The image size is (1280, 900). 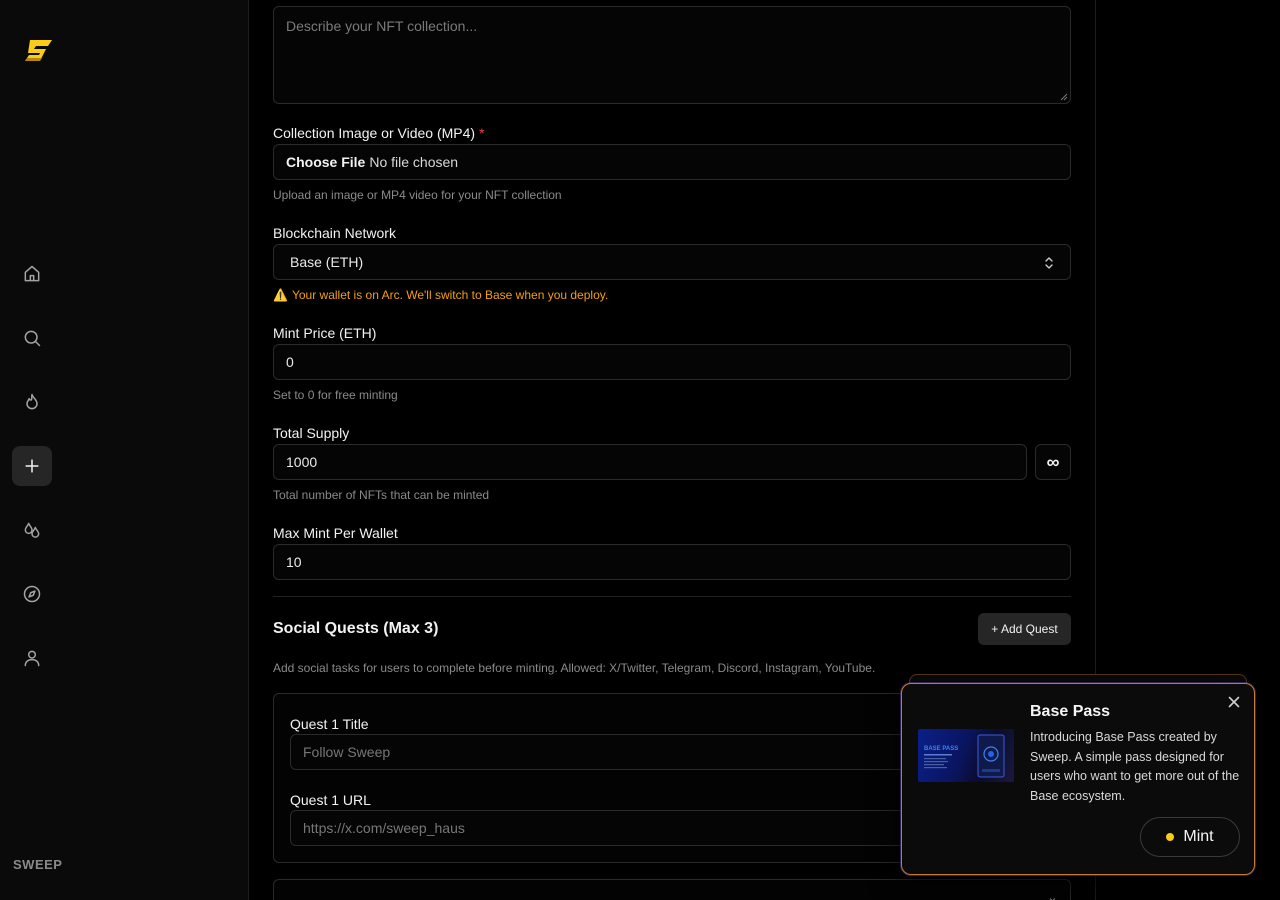 I want to click on search-icon, so click(x=32, y=338).